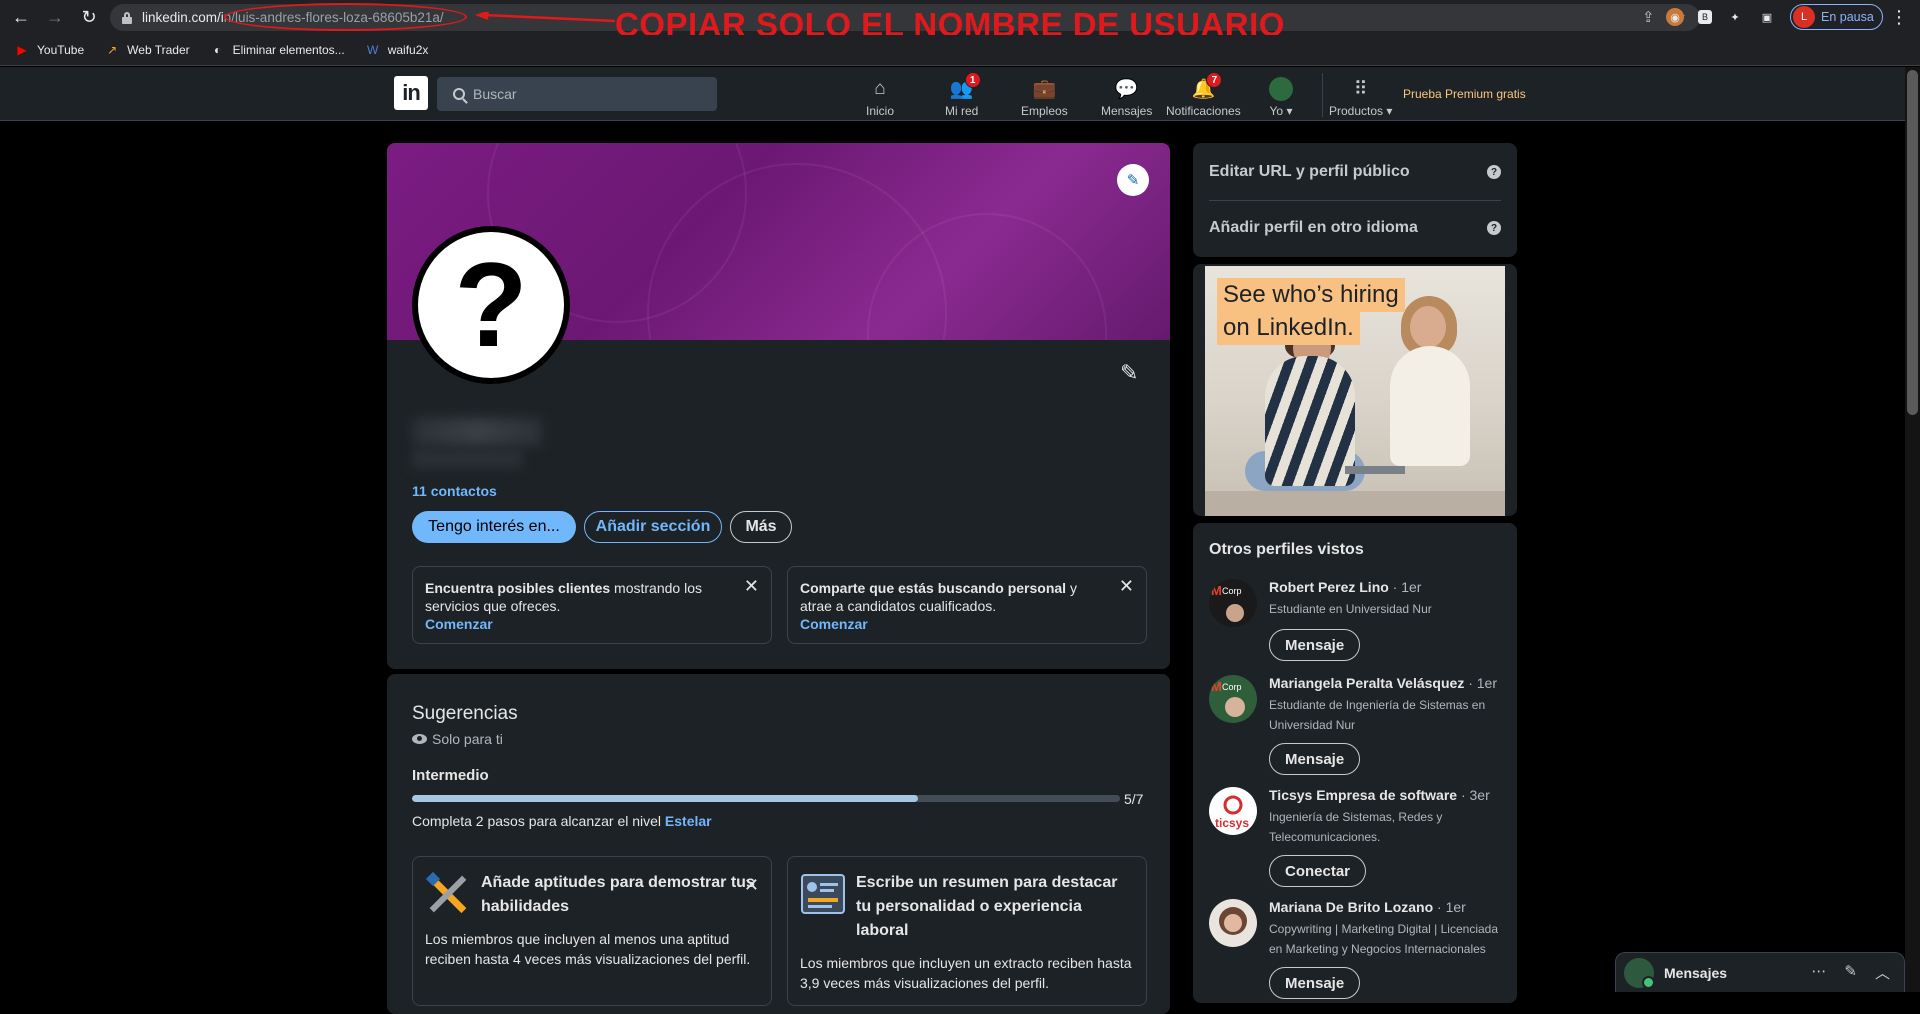 This screenshot has width=1920, height=1014. What do you see at coordinates (1836, 17) in the screenshot?
I see `profile-pause-button: L En pausa` at bounding box center [1836, 17].